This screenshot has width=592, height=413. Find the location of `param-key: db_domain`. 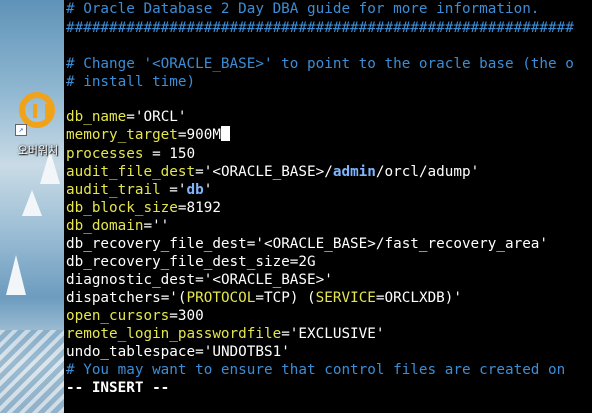

param-key: db_domain is located at coordinates (105, 226).